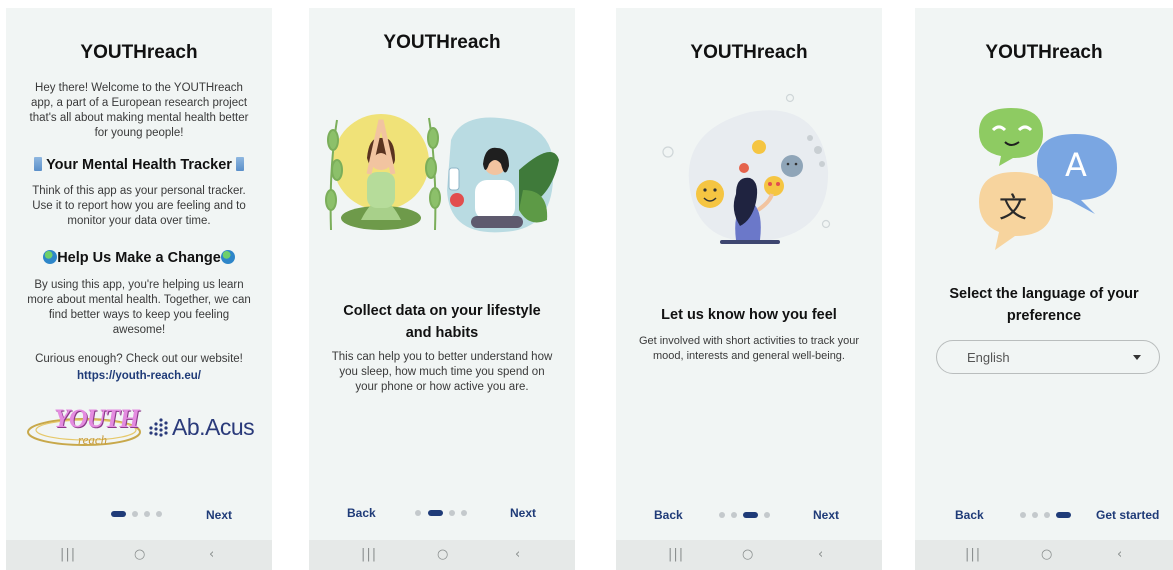 The height and width of the screenshot is (570, 1173). What do you see at coordinates (1127, 515) in the screenshot?
I see `get-started-button: Get started` at bounding box center [1127, 515].